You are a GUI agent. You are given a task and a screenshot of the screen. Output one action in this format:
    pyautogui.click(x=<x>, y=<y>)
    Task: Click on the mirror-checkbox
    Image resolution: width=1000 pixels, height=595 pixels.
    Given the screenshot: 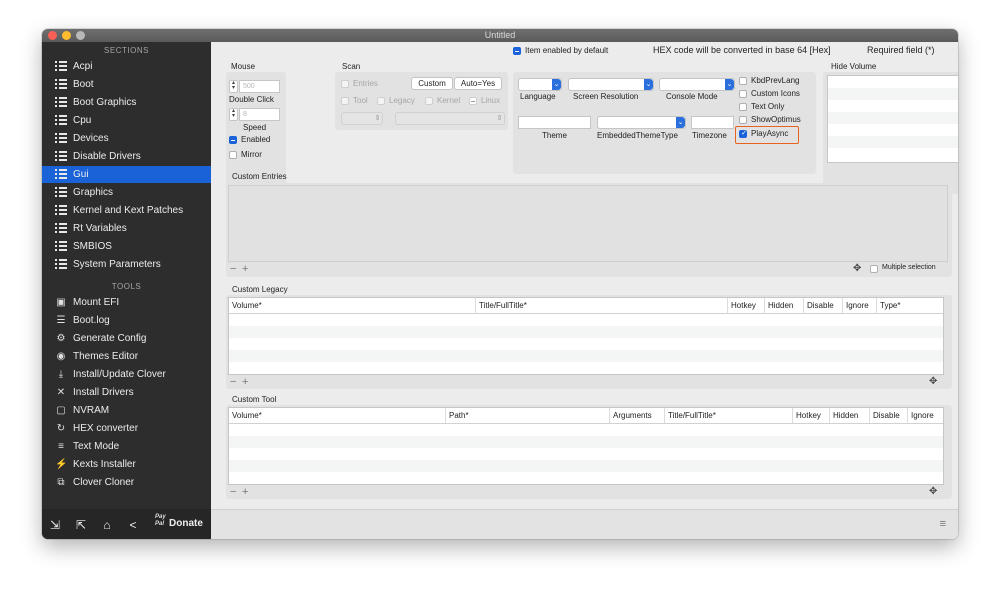 What is the action you would take?
    pyautogui.click(x=233, y=155)
    